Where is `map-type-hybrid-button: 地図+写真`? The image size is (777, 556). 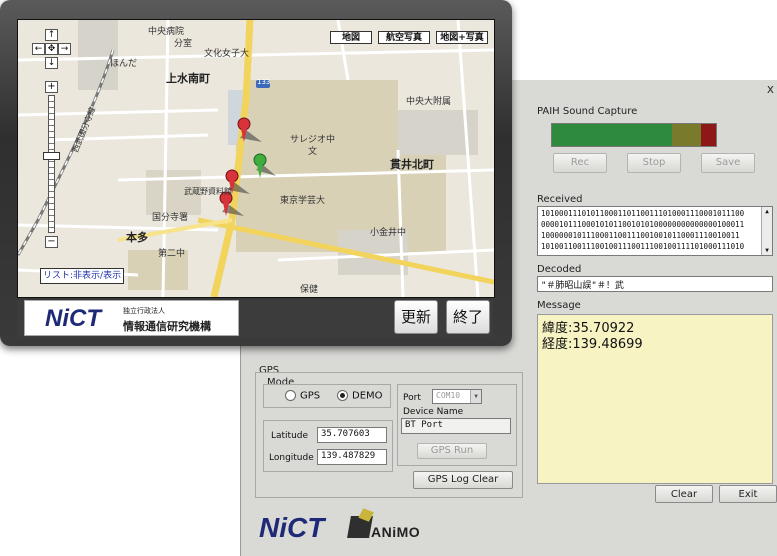 map-type-hybrid-button: 地図+写真 is located at coordinates (462, 37).